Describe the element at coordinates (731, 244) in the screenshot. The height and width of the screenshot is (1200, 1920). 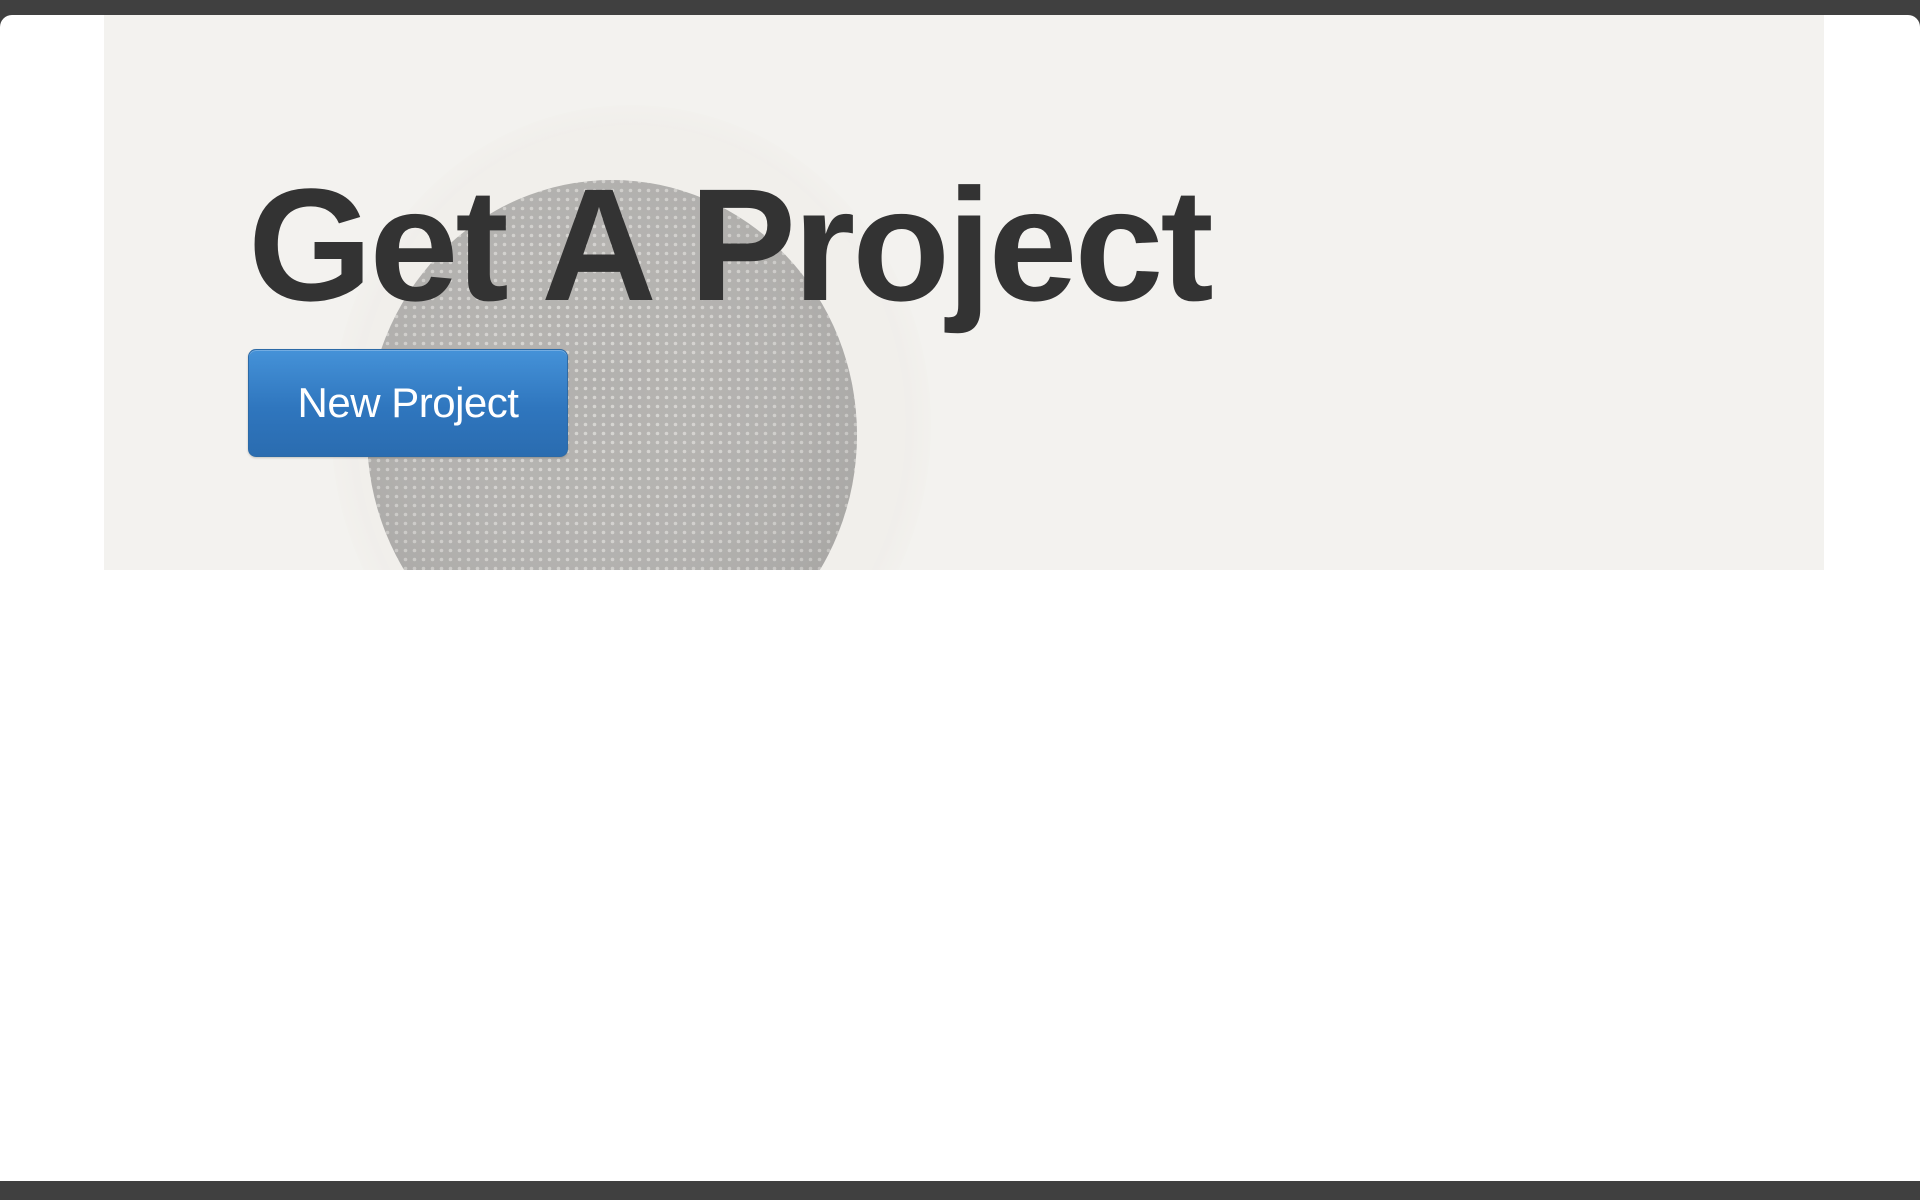
I see `page-title: Get A Project` at that location.